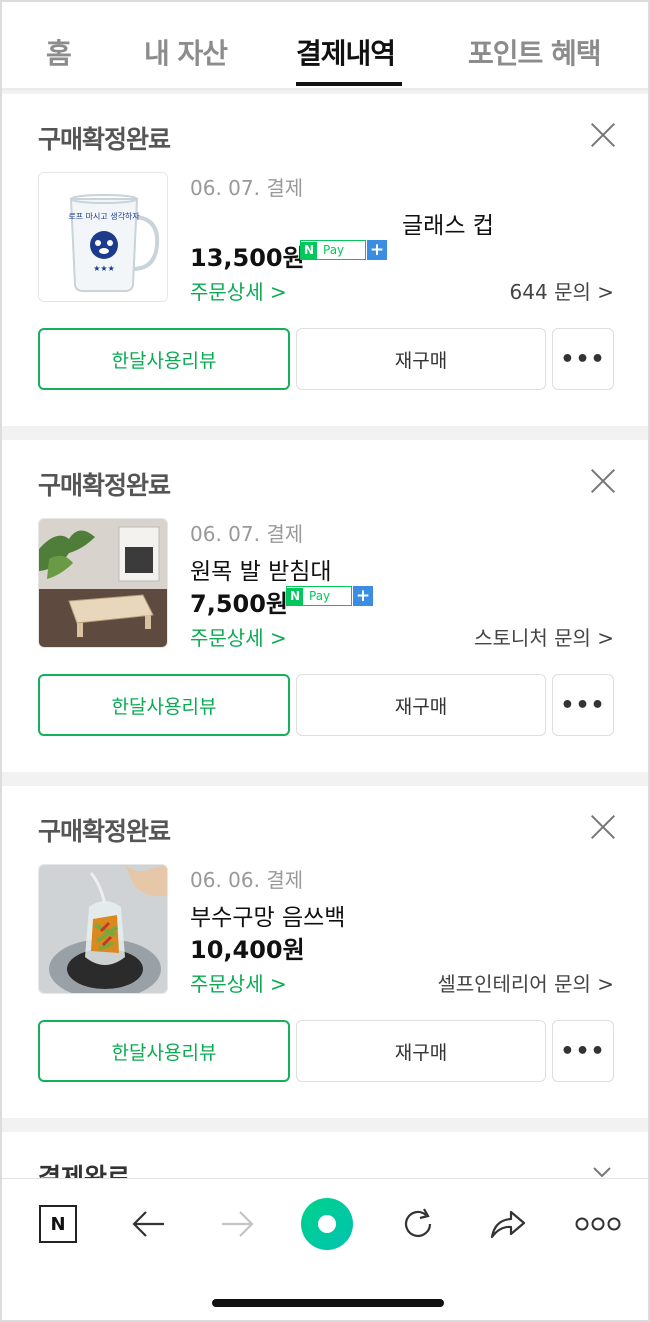  Describe the element at coordinates (544, 636) in the screenshot. I see `seller-inquiry-link: 스토니처 문의 >` at that location.